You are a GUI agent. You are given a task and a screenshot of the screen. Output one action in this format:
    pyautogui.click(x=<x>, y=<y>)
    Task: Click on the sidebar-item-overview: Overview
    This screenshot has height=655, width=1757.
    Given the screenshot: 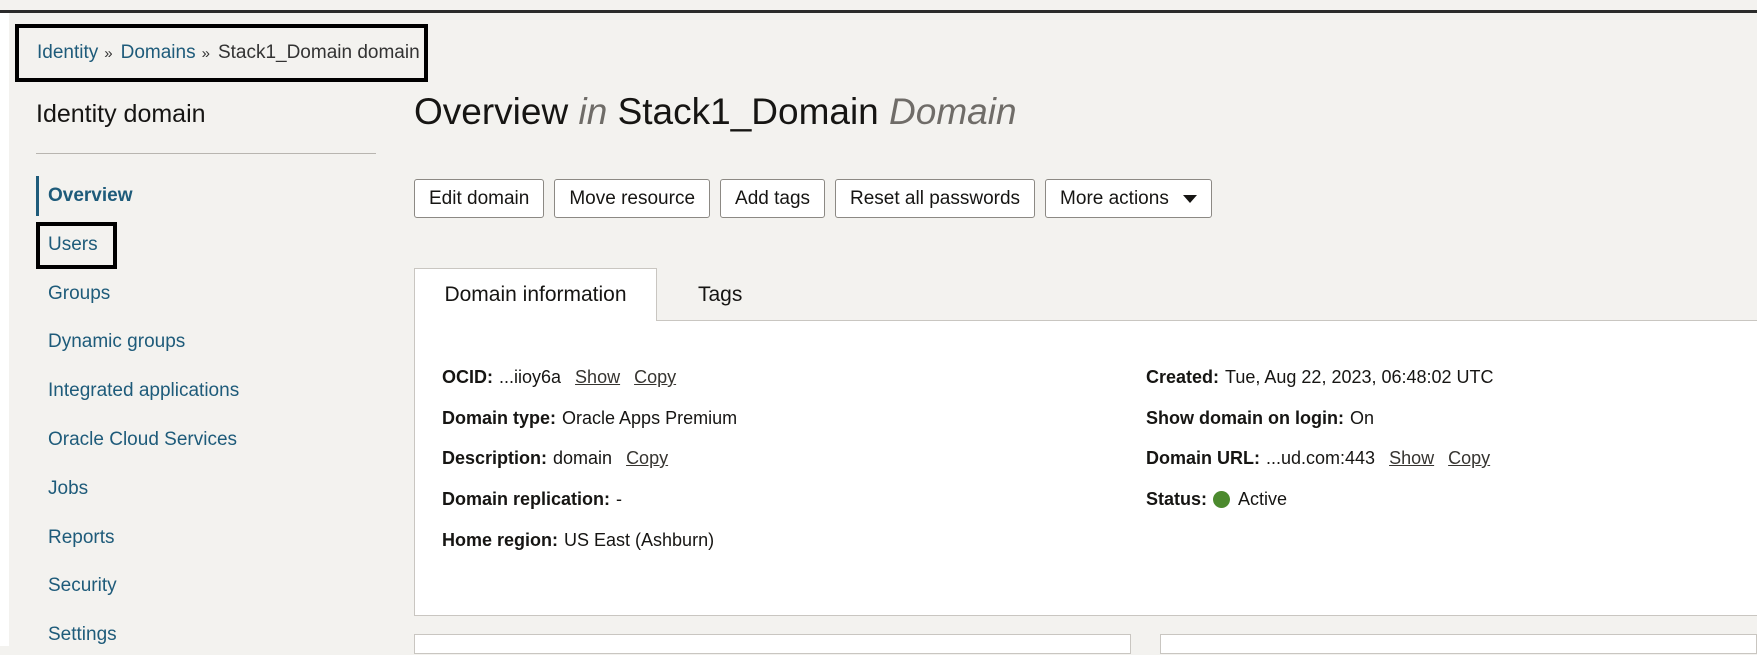 What is the action you would take?
    pyautogui.click(x=206, y=196)
    